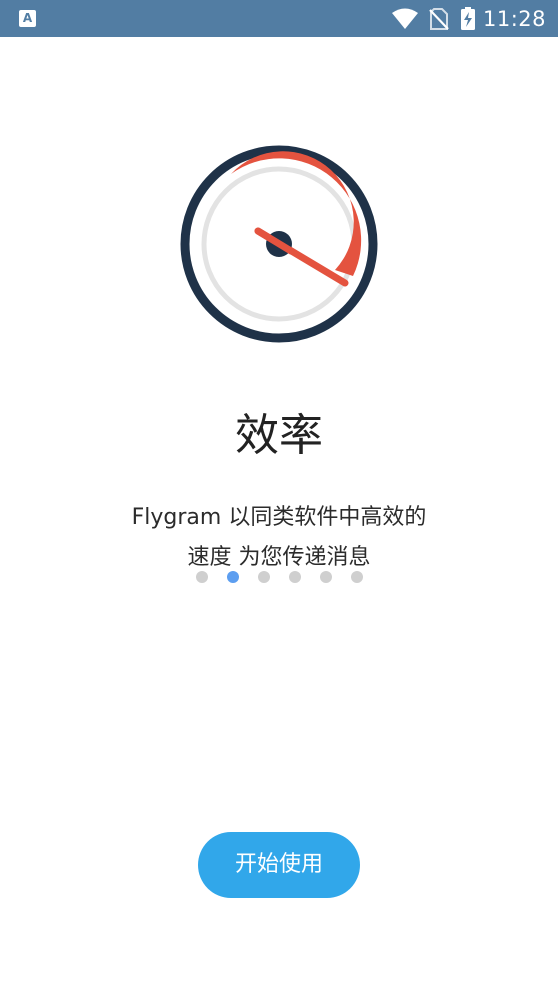 The width and height of the screenshot is (558, 992). I want to click on speedometer-icon, so click(279, 244).